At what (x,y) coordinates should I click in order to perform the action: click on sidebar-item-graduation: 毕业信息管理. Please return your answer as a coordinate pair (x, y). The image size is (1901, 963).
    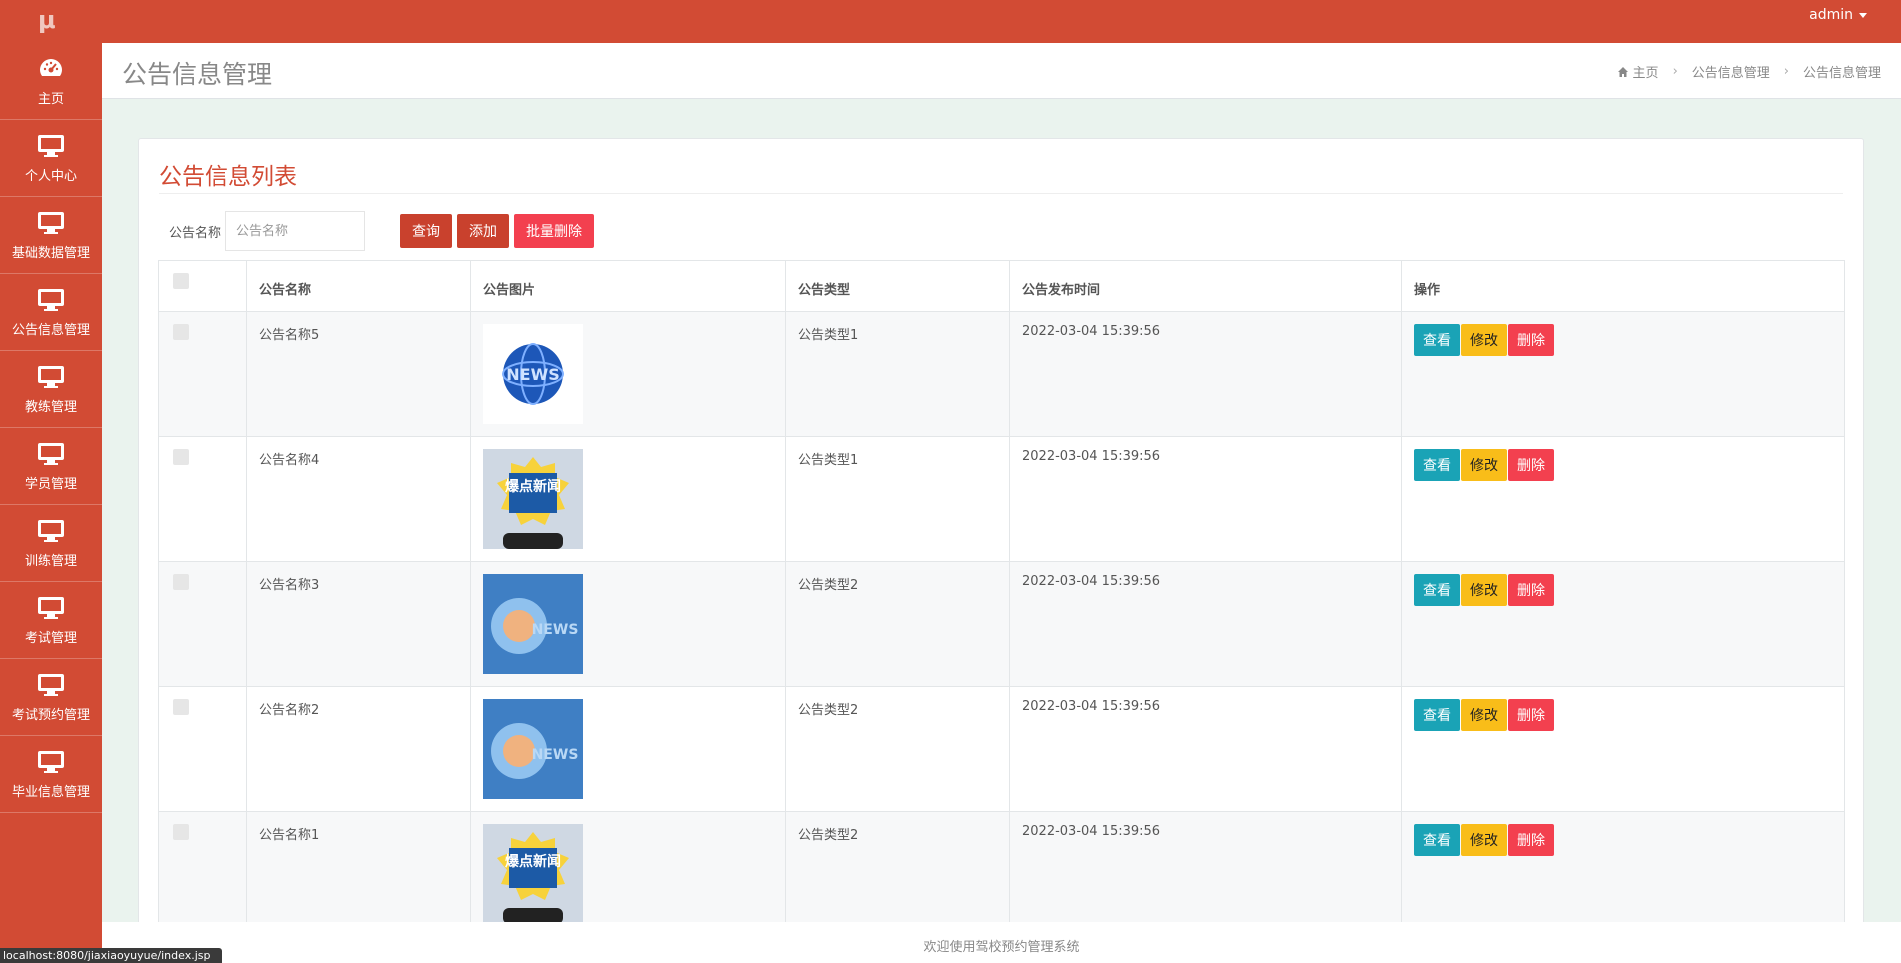
    Looking at the image, I should click on (51, 774).